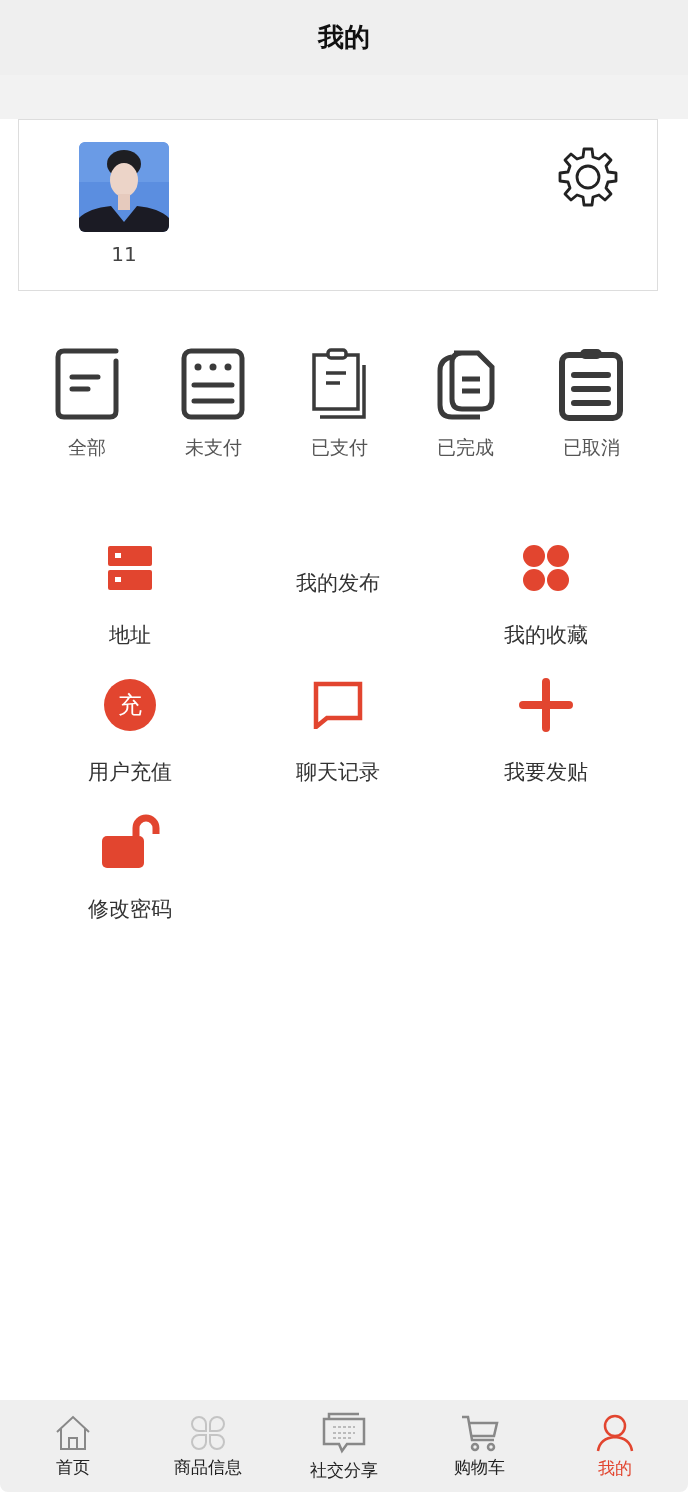 The height and width of the screenshot is (1500, 688). Describe the element at coordinates (479, 1432) in the screenshot. I see `cart-icon` at that location.